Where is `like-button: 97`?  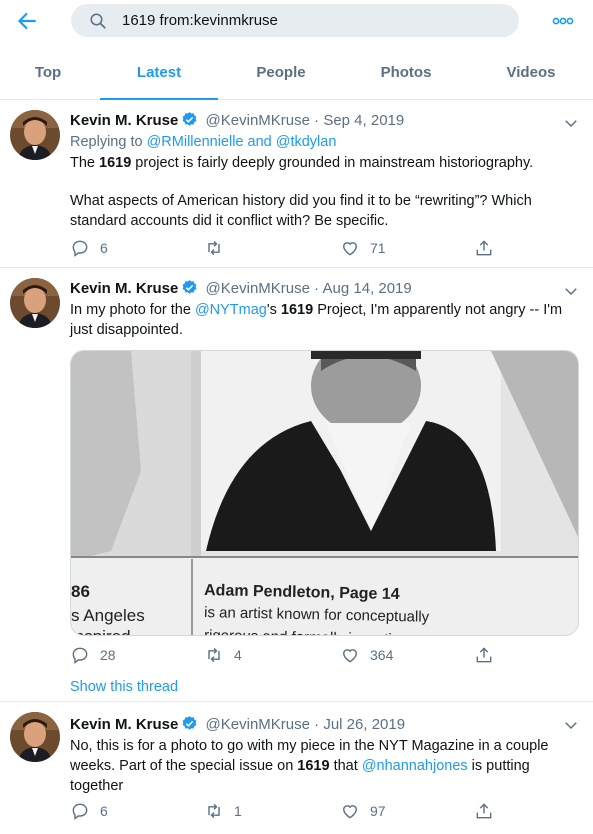
like-button: 97 is located at coordinates (363, 811).